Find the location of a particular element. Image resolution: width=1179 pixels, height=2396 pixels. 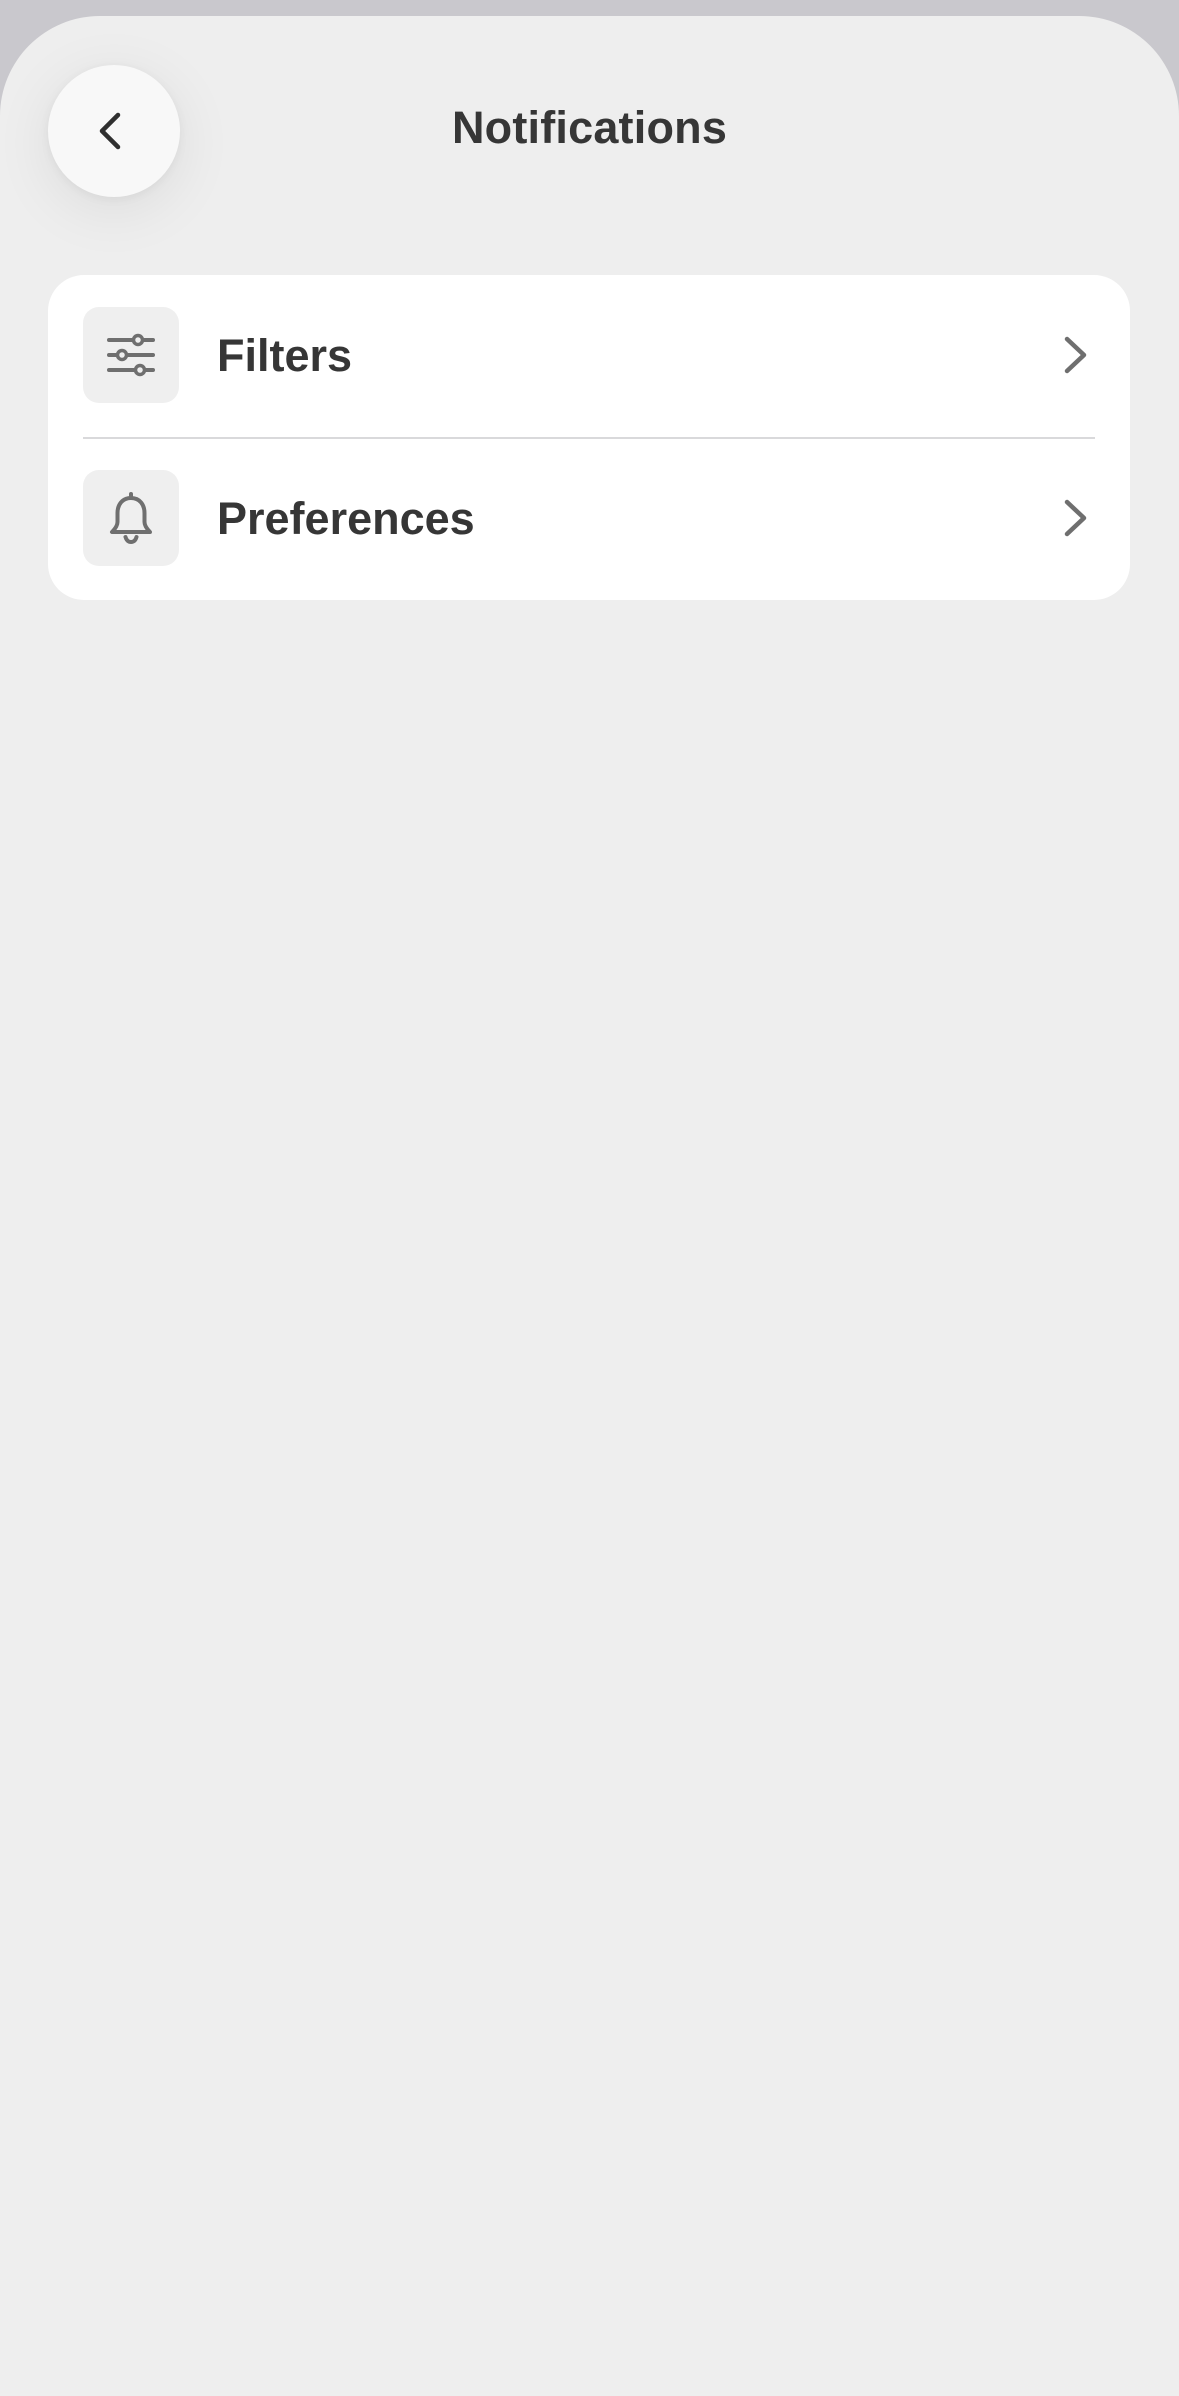

filters-label: Filters is located at coordinates (285, 355).